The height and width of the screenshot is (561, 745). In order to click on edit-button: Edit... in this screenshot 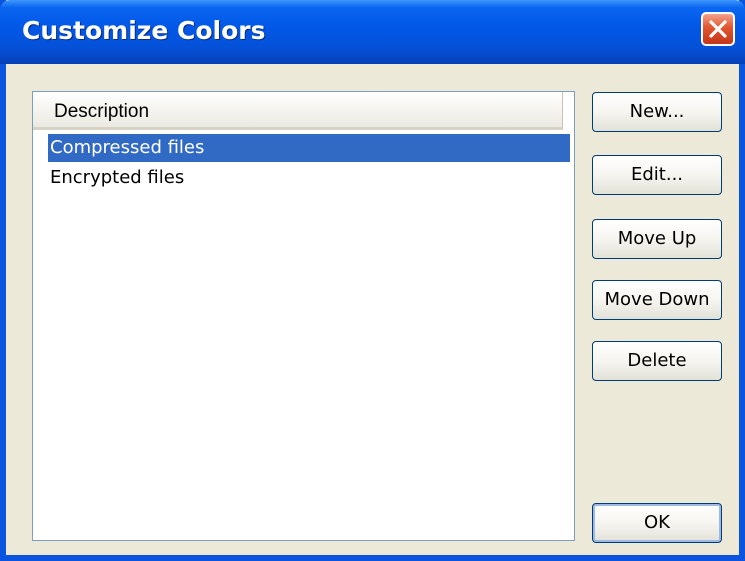, I will do `click(657, 175)`.